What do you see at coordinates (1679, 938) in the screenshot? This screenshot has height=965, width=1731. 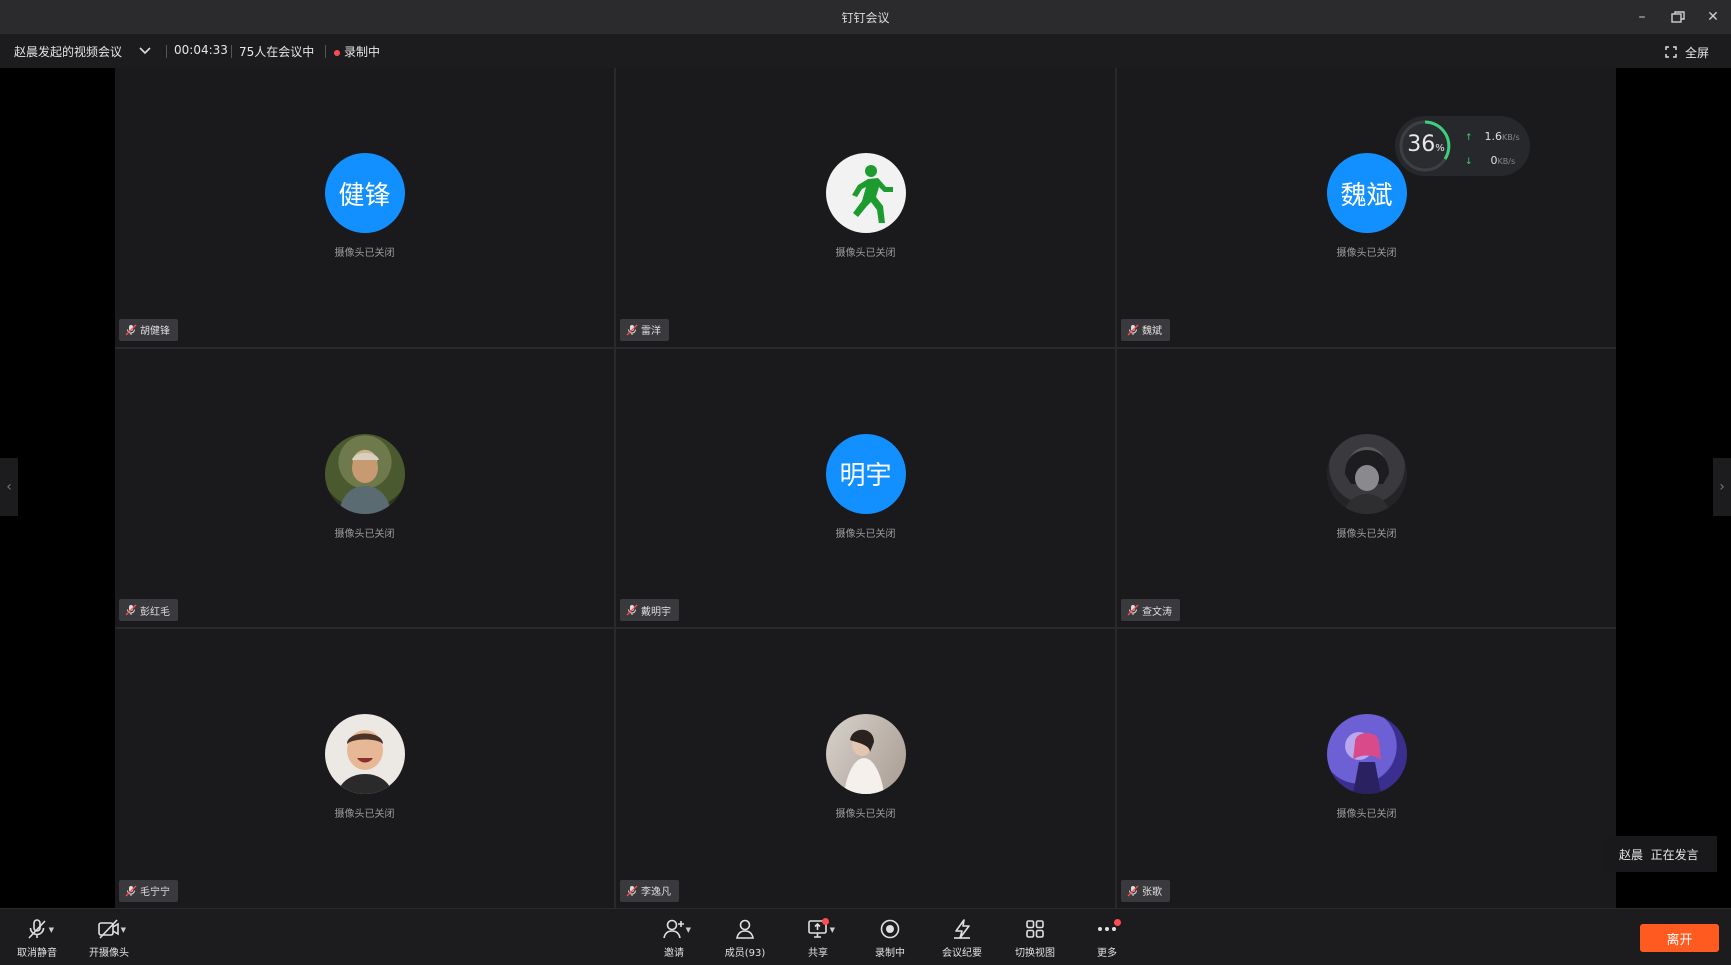 I see `leave-button: 离开` at bounding box center [1679, 938].